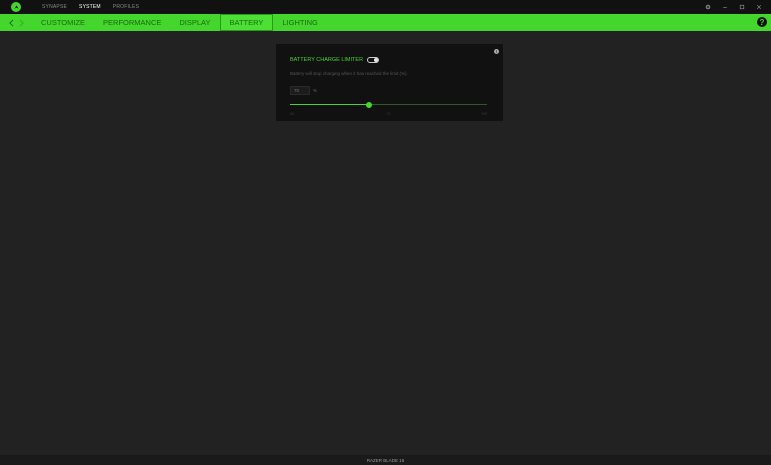 The width and height of the screenshot is (771, 465). I want to click on limiter-label: BATTERY CHARGE LIMITER, so click(327, 60).